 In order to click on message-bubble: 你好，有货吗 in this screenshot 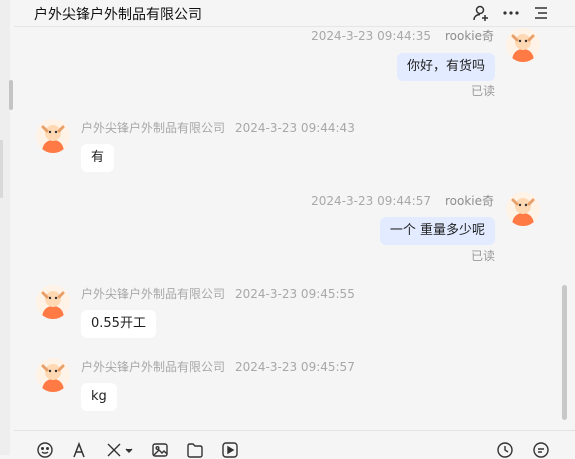, I will do `click(445, 67)`.